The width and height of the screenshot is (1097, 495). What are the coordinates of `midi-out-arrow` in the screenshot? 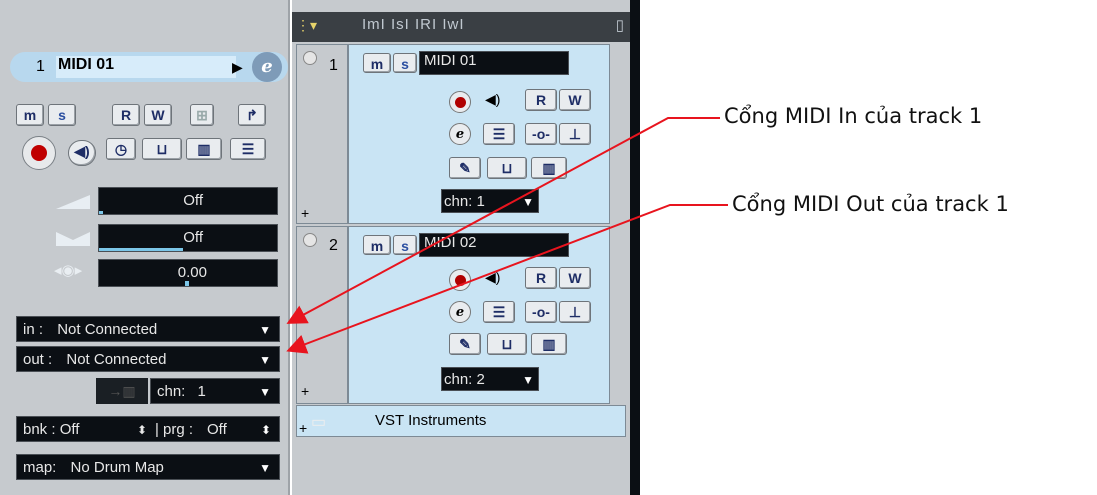 It's located at (507, 279).